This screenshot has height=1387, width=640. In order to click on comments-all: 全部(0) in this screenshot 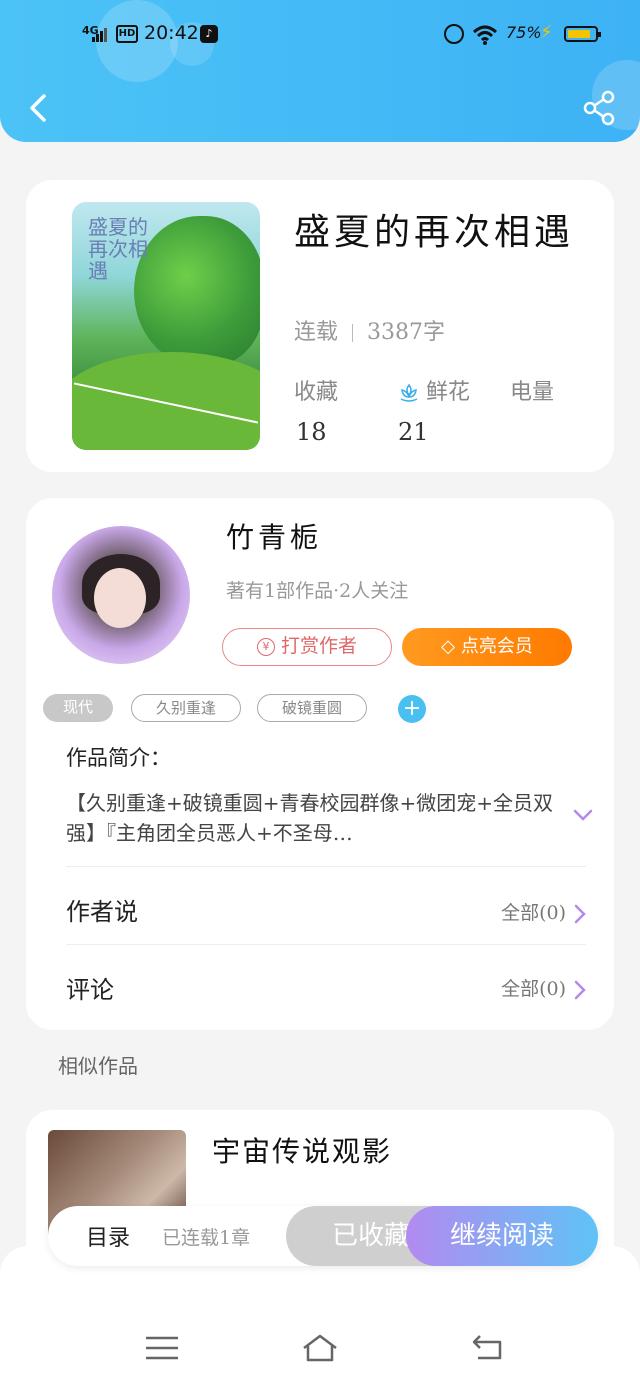, I will do `click(543, 987)`.